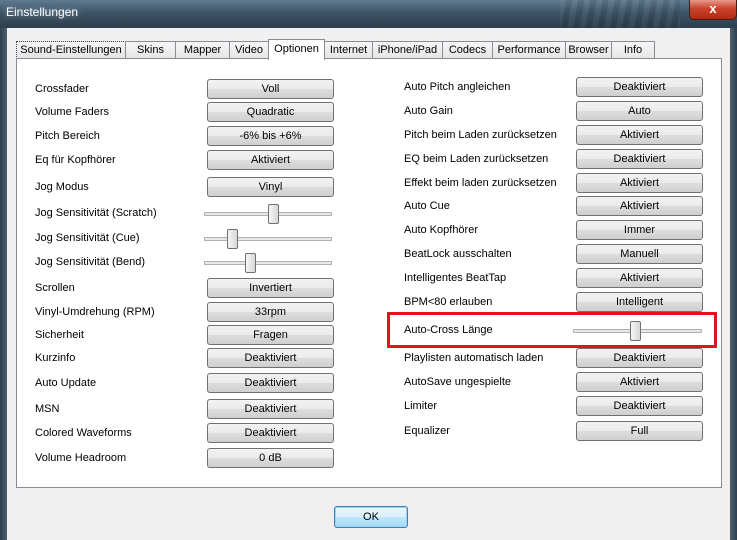 This screenshot has width=737, height=540. Describe the element at coordinates (62, 89) in the screenshot. I see `option-label-crossfader: Crossfader` at that location.